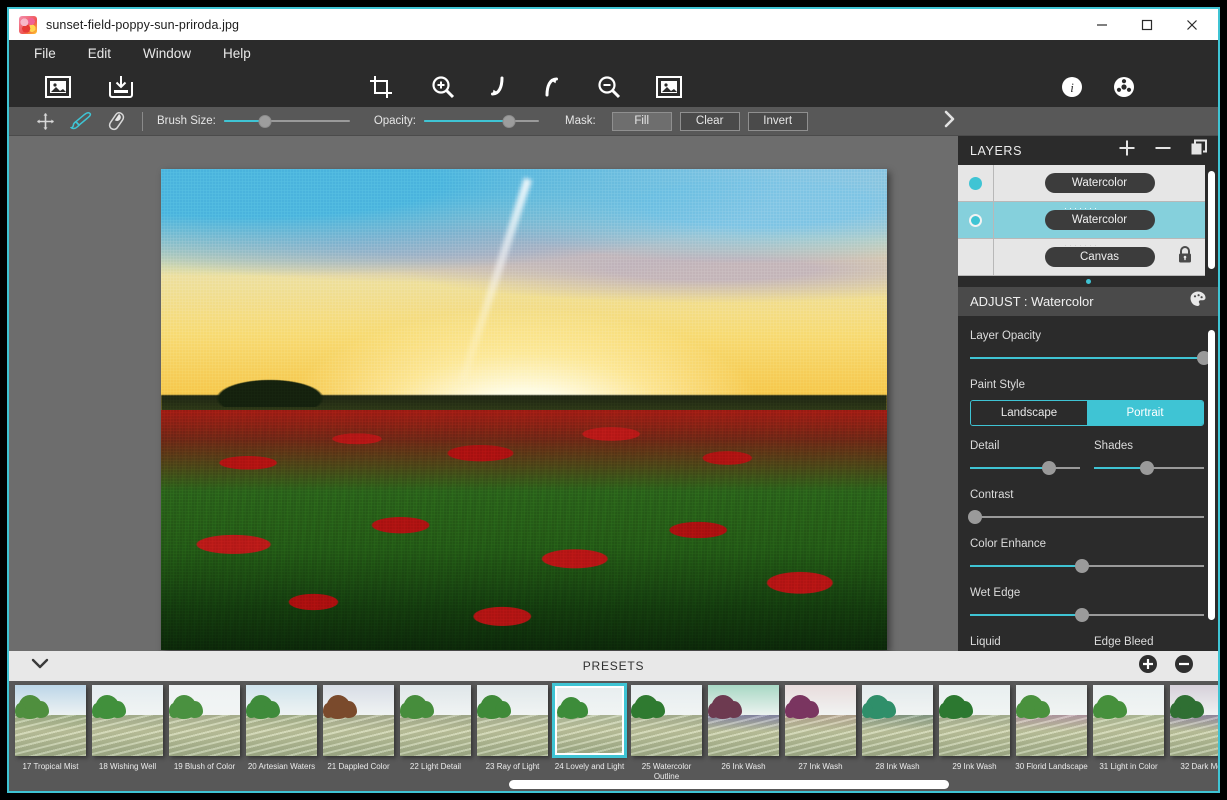 This screenshot has width=1227, height=800. I want to click on preset-item: 30 Florid Landscape, so click(1051, 726).